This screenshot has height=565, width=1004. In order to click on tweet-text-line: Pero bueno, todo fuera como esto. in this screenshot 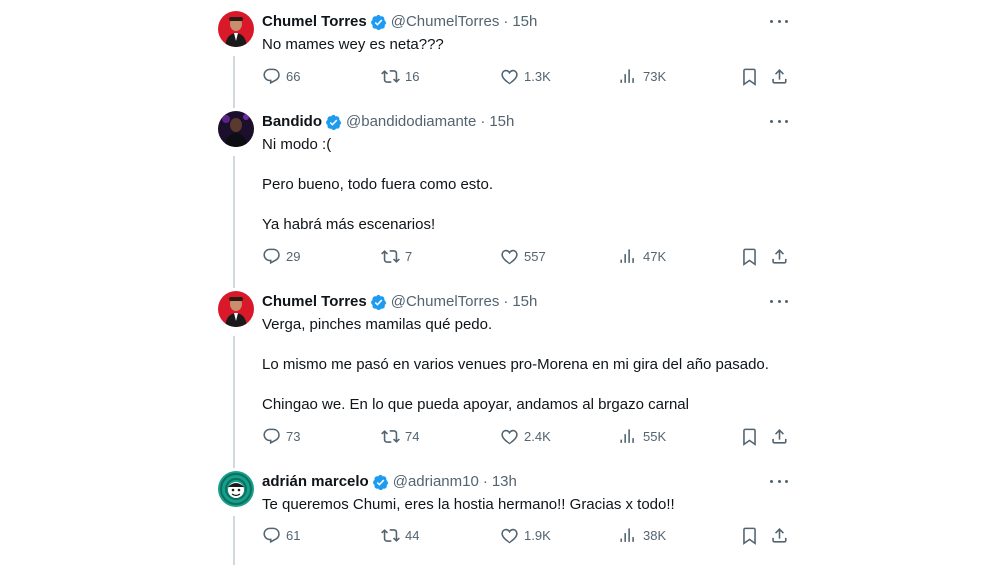, I will do `click(377, 184)`.